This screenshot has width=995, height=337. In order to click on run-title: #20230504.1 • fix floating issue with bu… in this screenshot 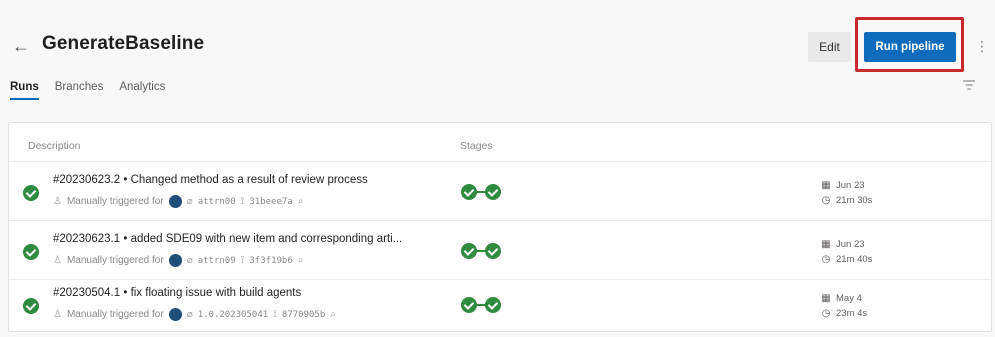, I will do `click(177, 293)`.